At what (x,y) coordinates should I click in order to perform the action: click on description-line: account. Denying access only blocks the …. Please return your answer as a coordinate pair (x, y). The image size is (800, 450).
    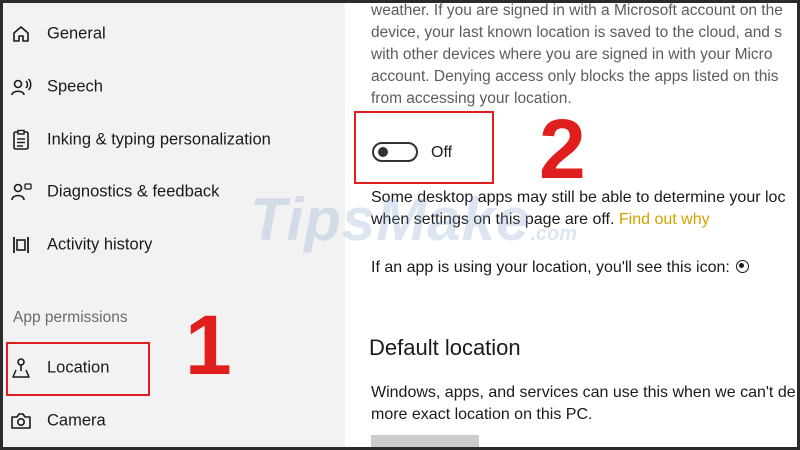
    Looking at the image, I should click on (575, 76).